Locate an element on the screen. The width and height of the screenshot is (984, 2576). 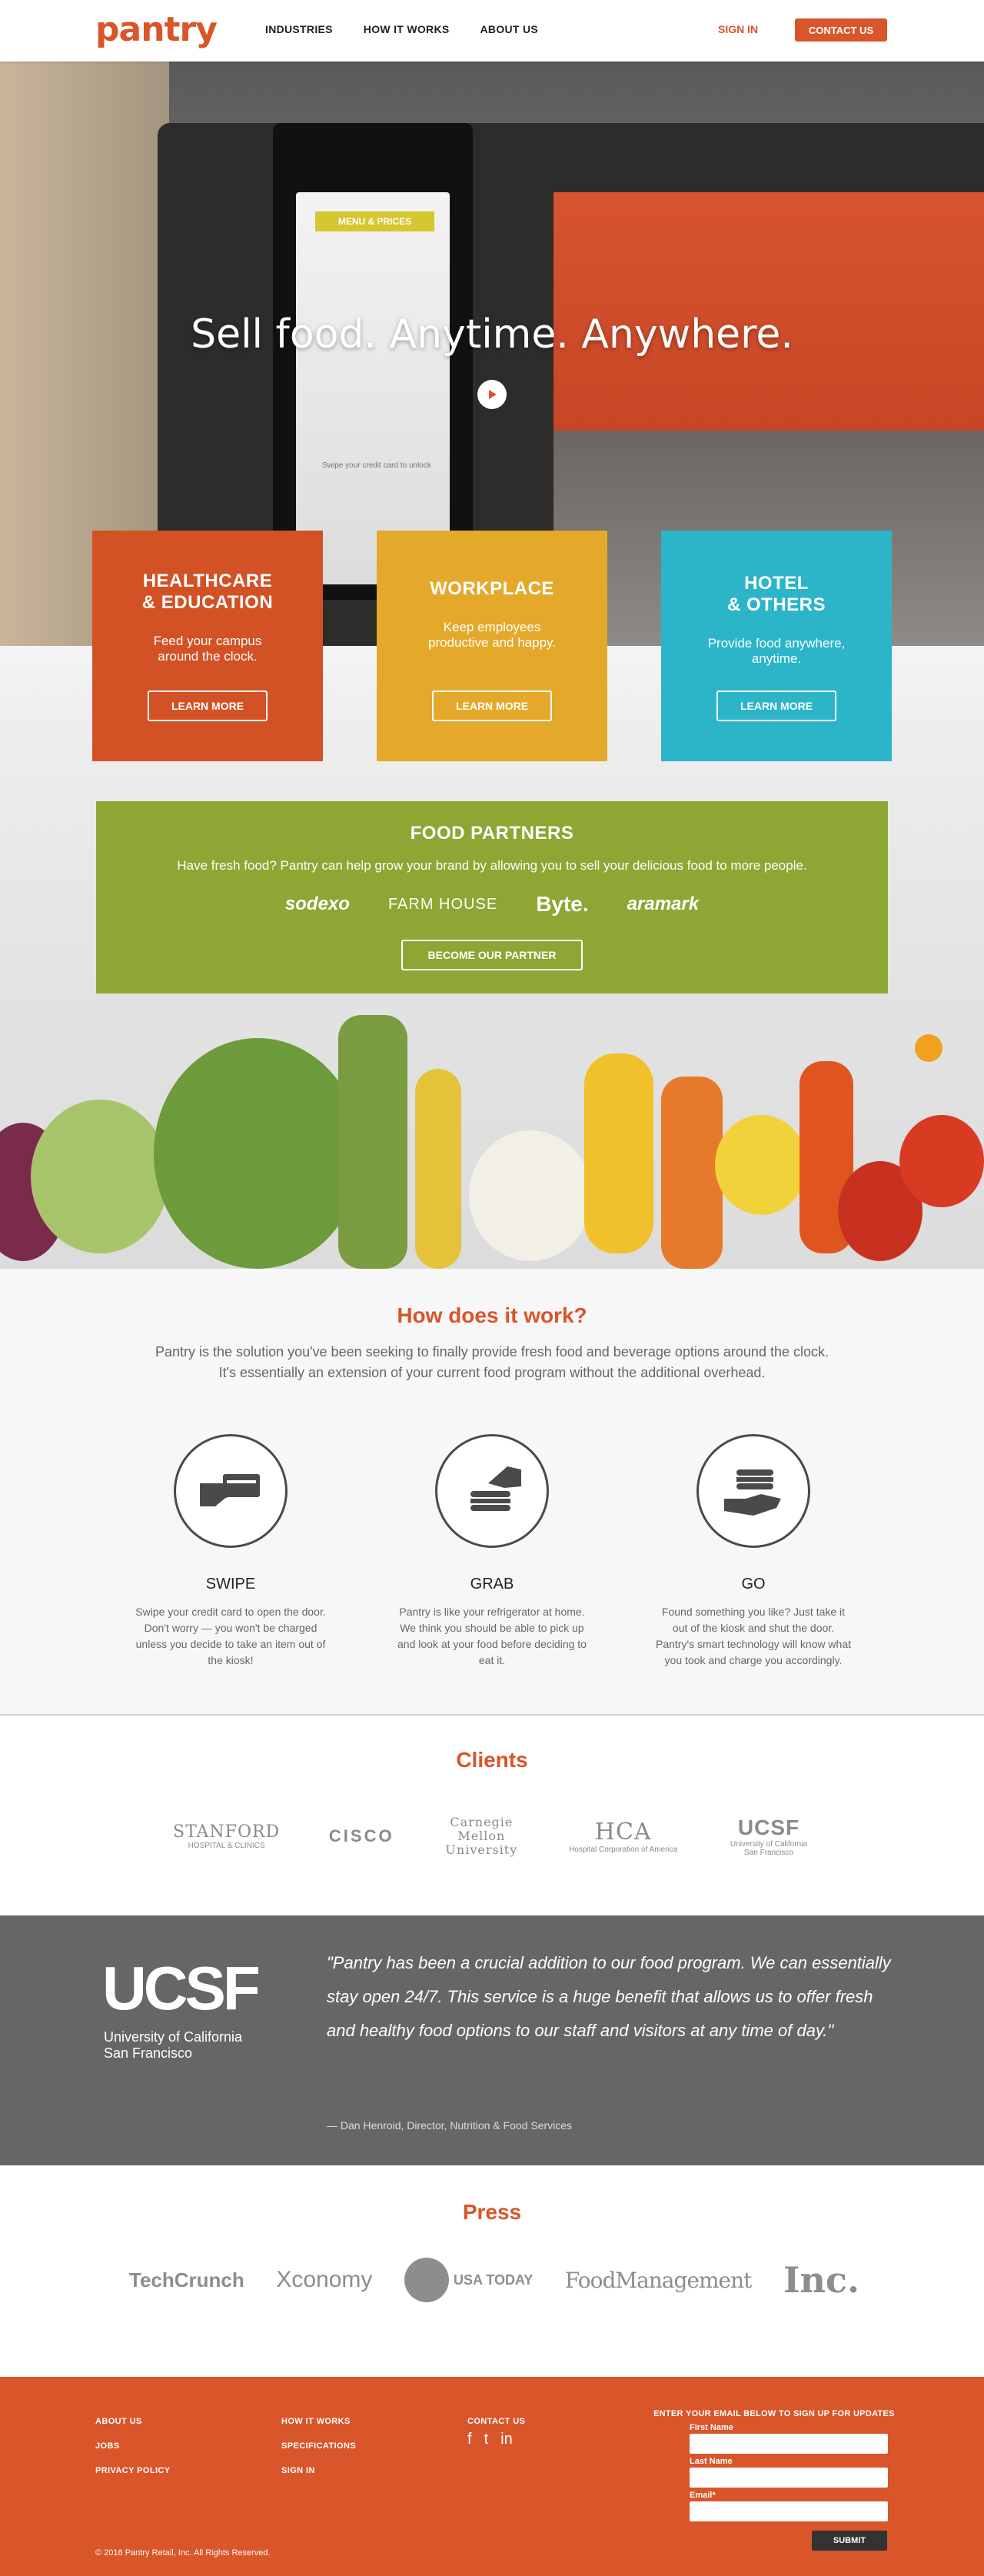
social-links: f t in is located at coordinates (490, 2439).